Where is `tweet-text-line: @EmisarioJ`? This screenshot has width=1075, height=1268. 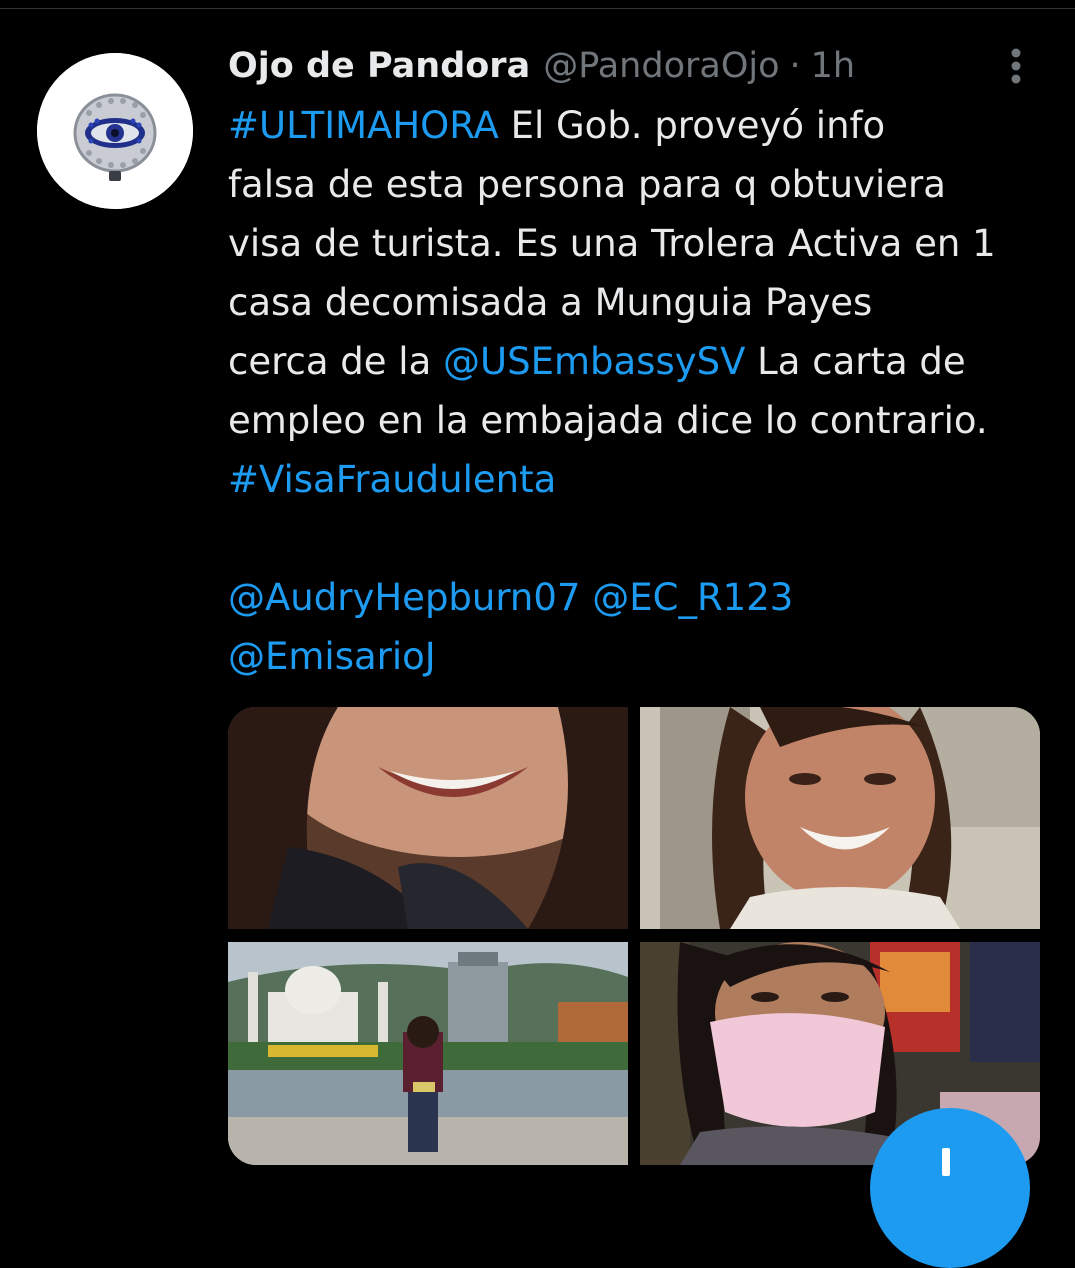
tweet-text-line: @EmisarioJ is located at coordinates (643, 656).